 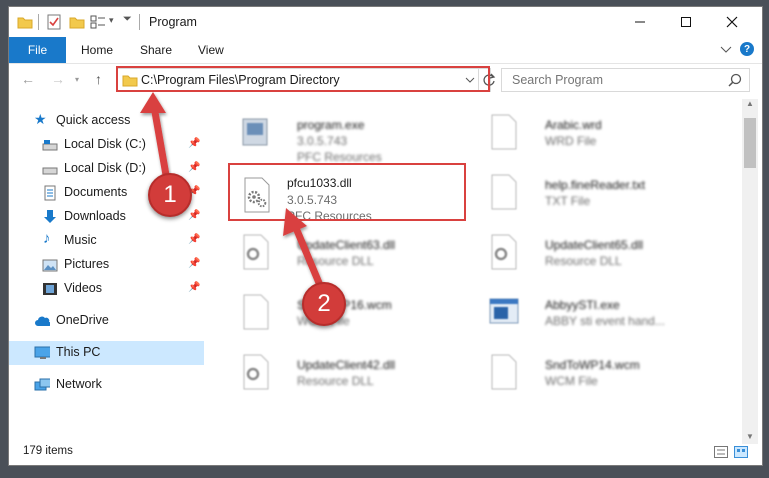 What do you see at coordinates (233, 193) in the screenshot?
I see `annotation-arrows` at bounding box center [233, 193].